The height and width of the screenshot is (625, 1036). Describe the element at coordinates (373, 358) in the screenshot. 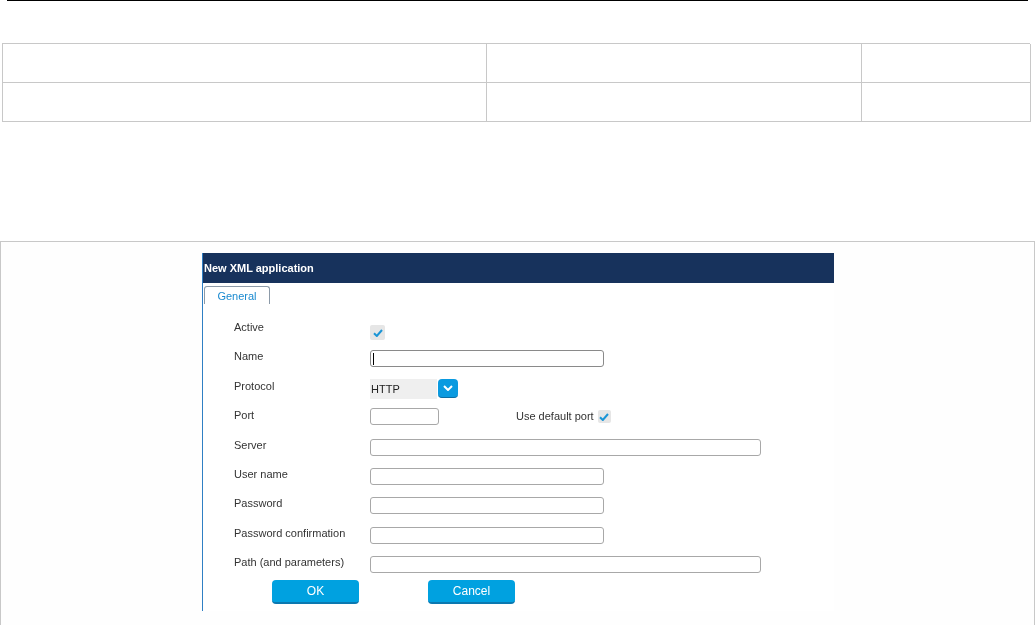

I see `text-cursor-icon` at that location.